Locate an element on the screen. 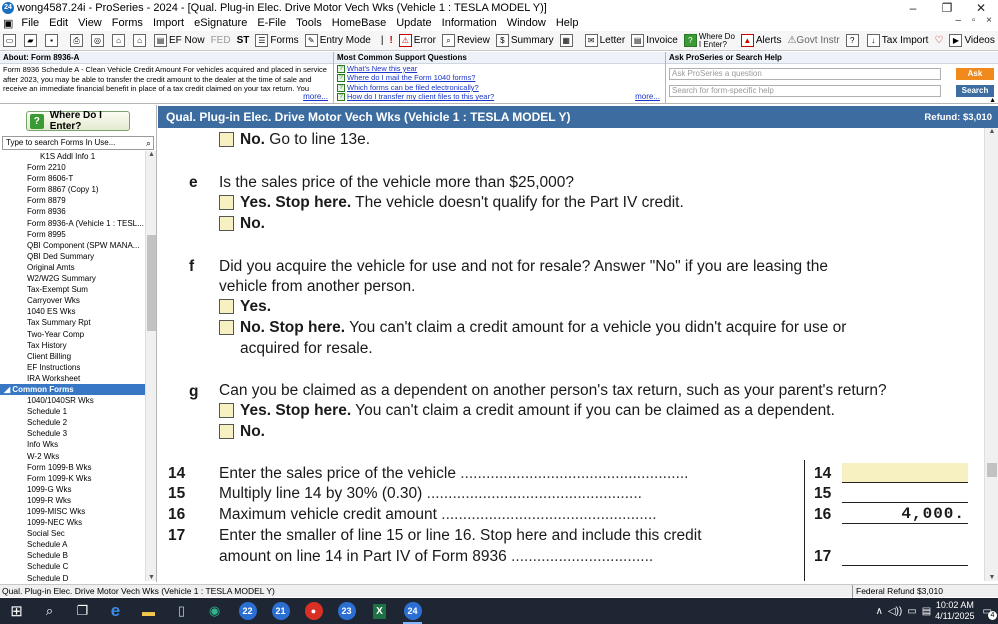 The height and width of the screenshot is (624, 998). sidebar-common-form-item: W-2 Wks is located at coordinates (72, 456).